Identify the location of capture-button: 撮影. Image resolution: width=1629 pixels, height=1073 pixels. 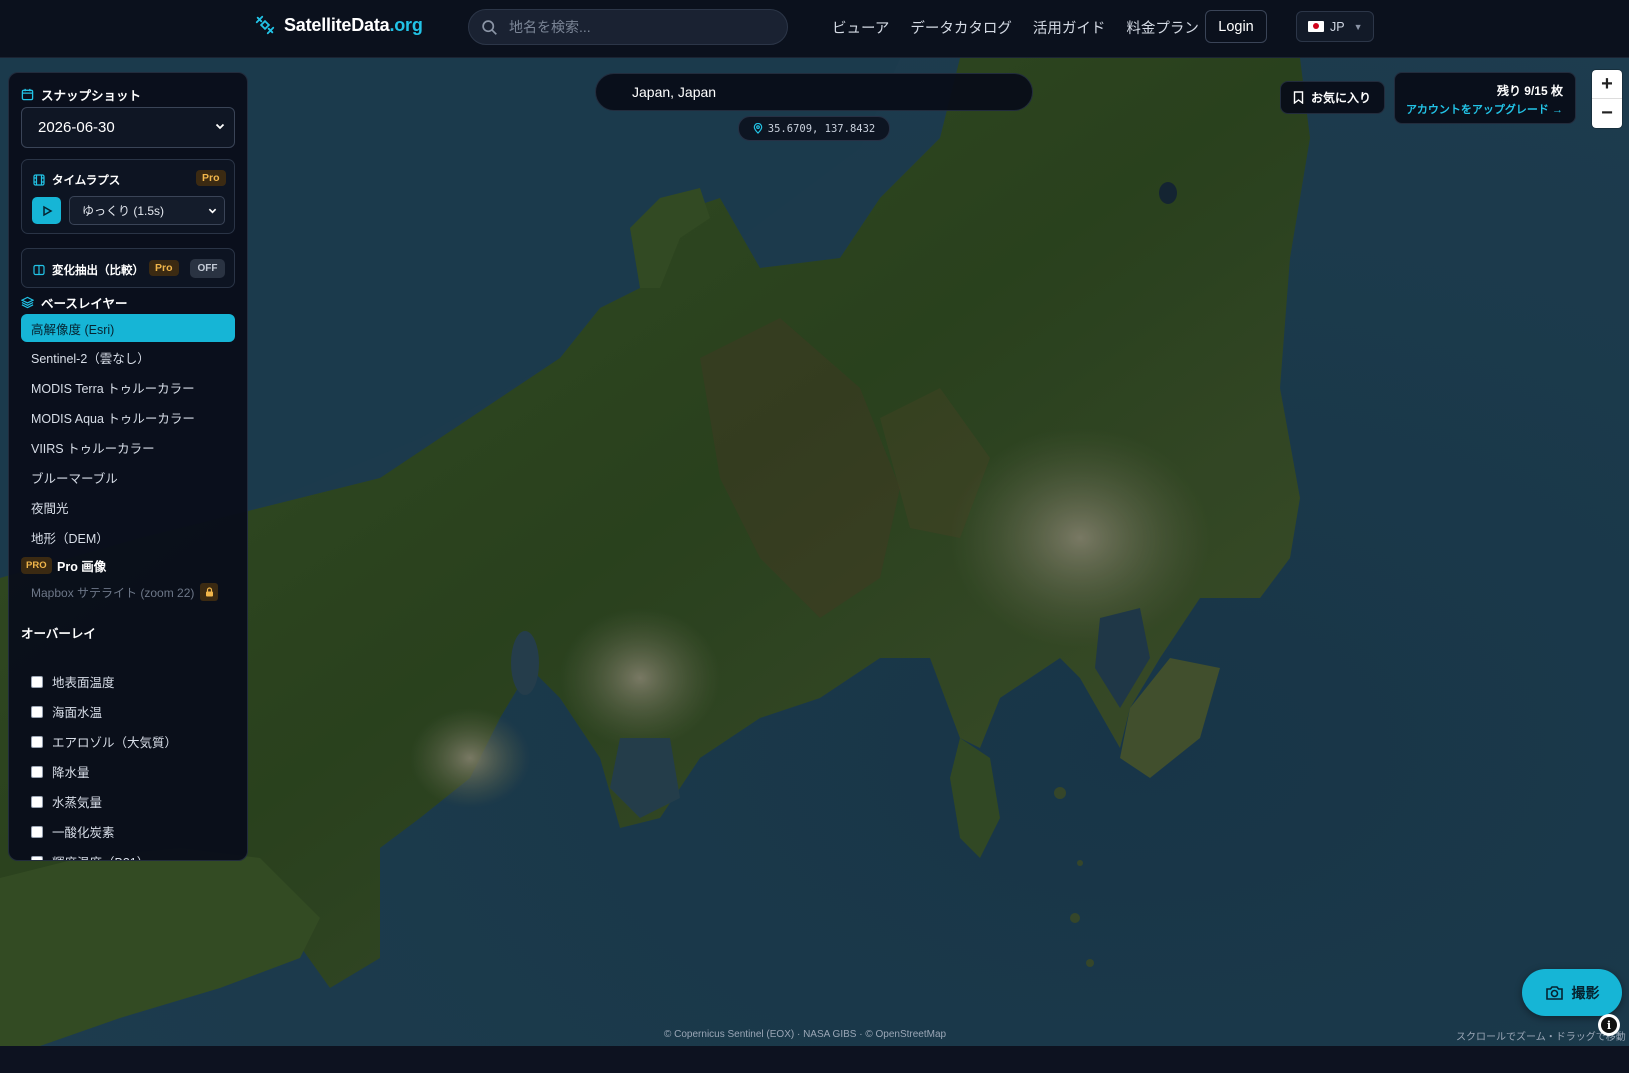
(1572, 992).